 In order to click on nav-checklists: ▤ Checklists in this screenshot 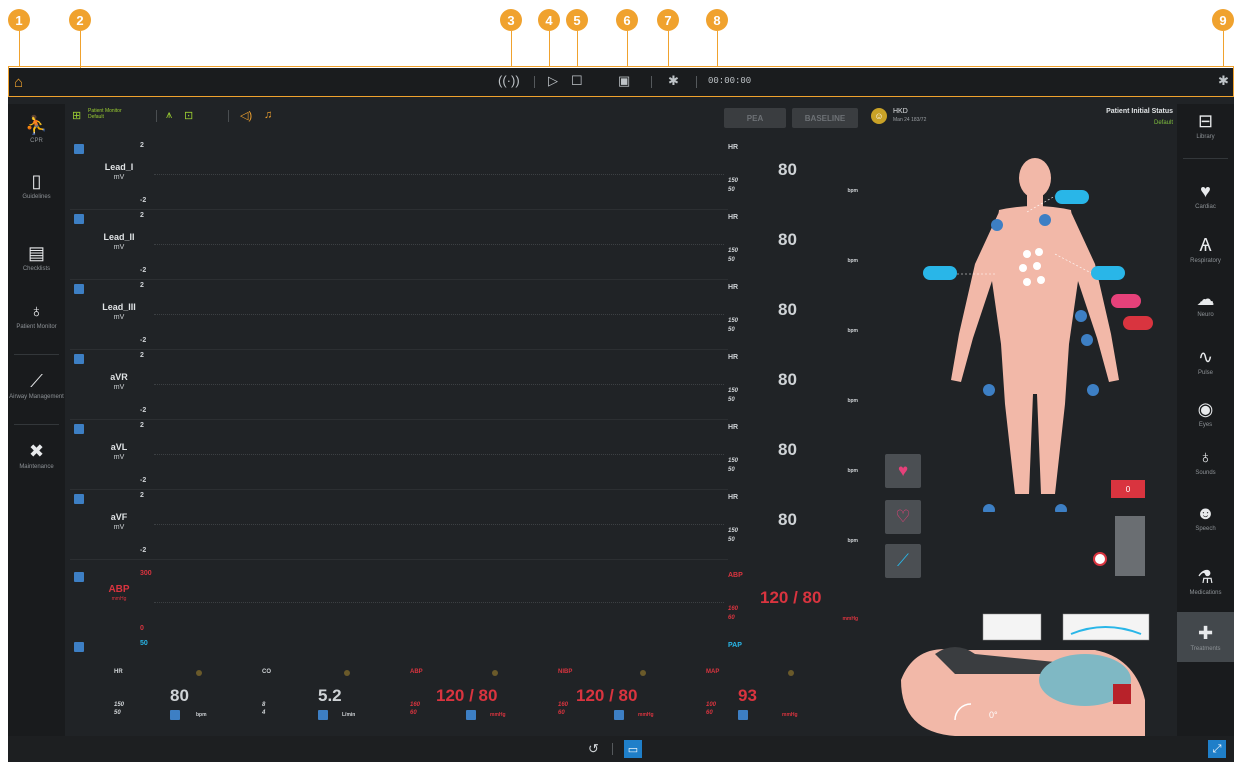, I will do `click(36, 257)`.